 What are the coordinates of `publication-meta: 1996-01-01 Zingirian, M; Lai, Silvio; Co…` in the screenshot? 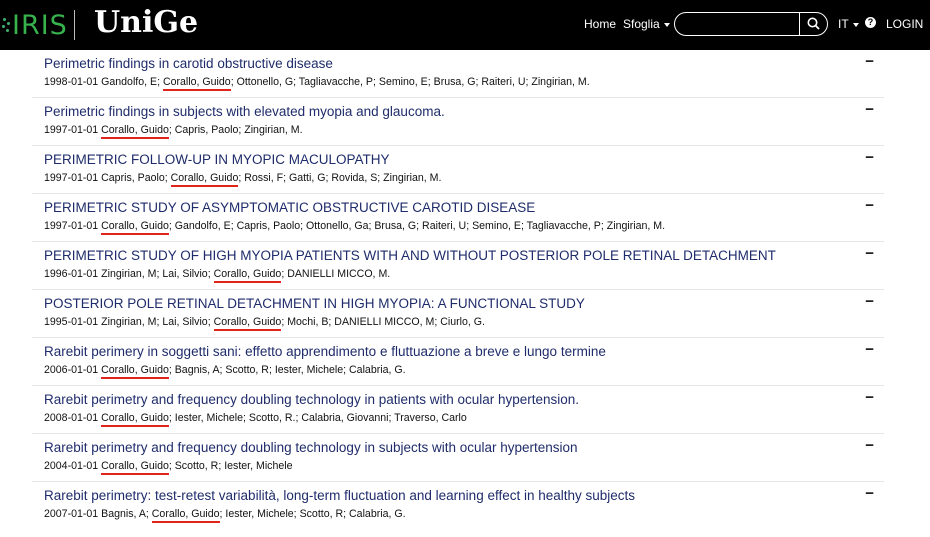 It's located at (217, 275).